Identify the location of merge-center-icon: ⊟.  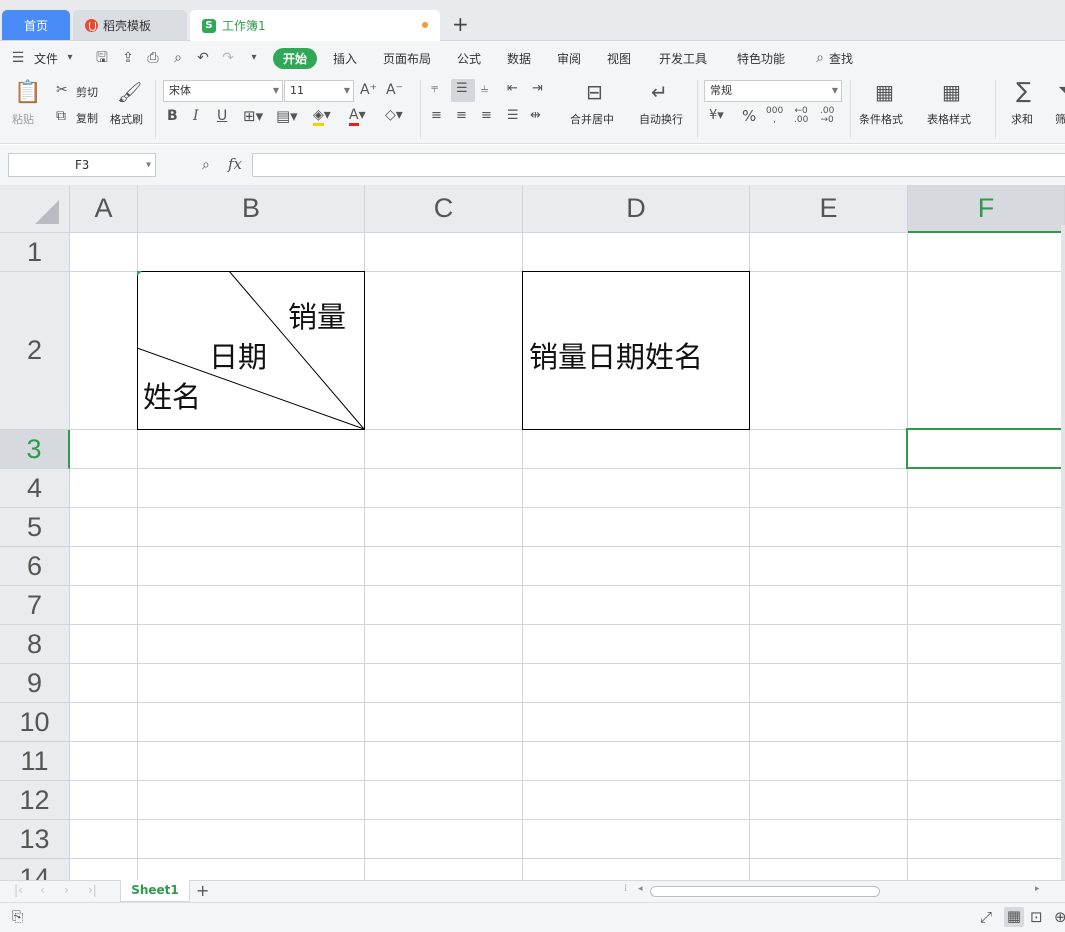
(594, 92).